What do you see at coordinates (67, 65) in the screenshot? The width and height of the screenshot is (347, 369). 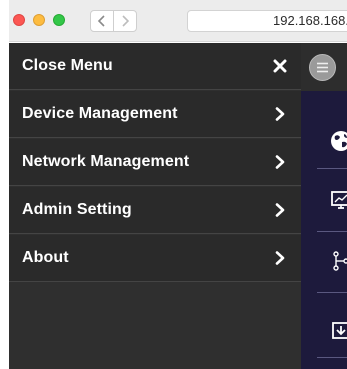 I see `close-menu-label: Close Menu` at bounding box center [67, 65].